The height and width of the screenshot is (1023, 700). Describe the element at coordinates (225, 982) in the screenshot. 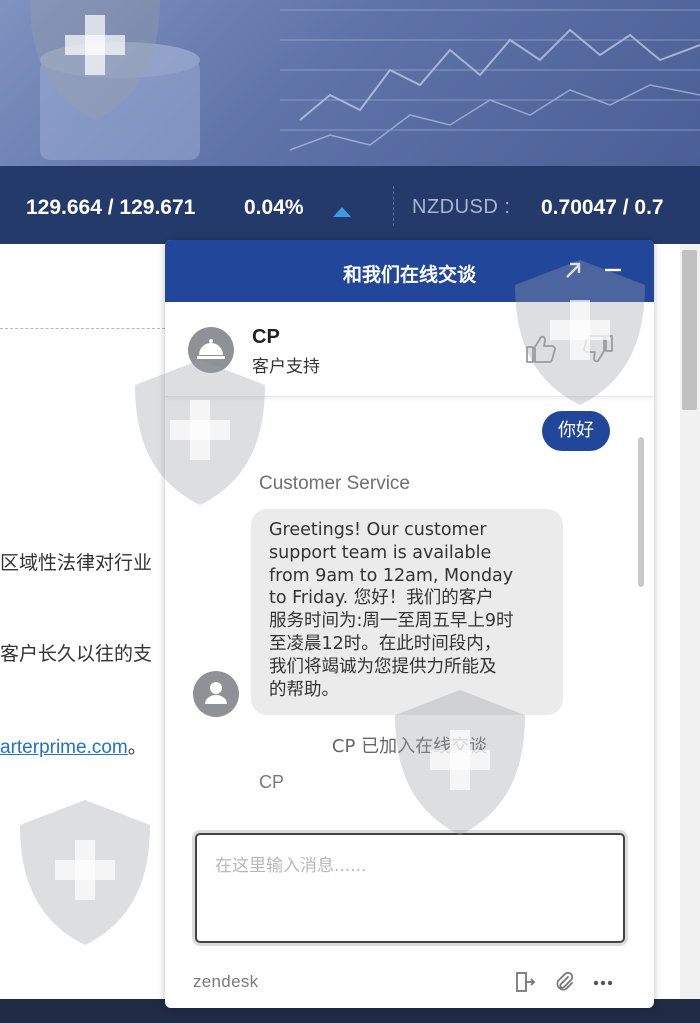

I see `zendesk-logo: zendesk` at that location.